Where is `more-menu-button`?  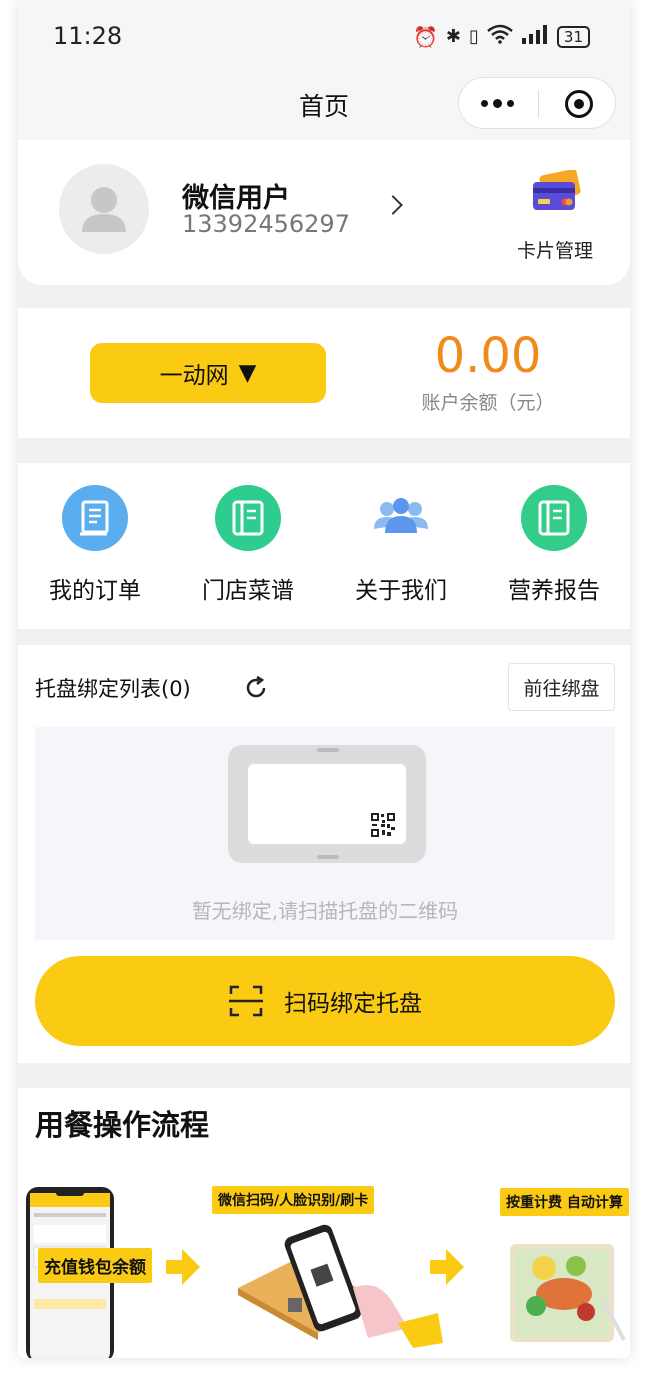
more-menu-button is located at coordinates (499, 103).